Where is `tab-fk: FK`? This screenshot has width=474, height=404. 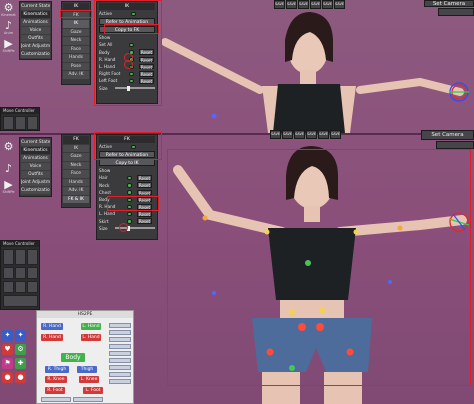
tab-fk: FK is located at coordinates (76, 15).